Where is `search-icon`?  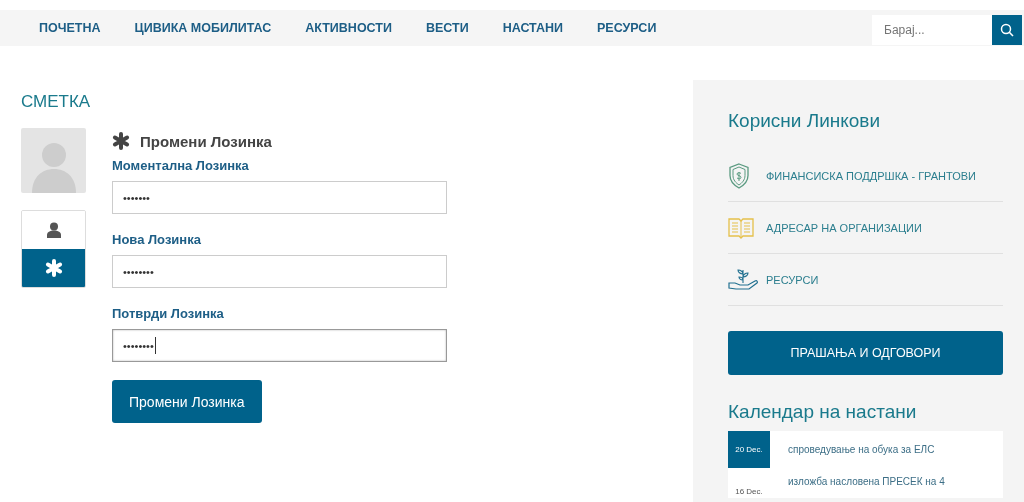
search-icon is located at coordinates (1007, 29).